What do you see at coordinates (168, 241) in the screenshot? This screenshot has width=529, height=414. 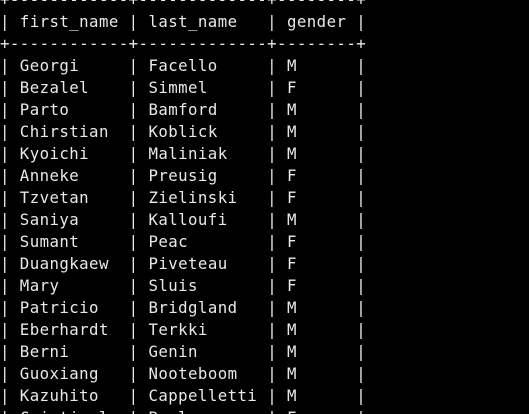 I see `table-cell: Peac` at bounding box center [168, 241].